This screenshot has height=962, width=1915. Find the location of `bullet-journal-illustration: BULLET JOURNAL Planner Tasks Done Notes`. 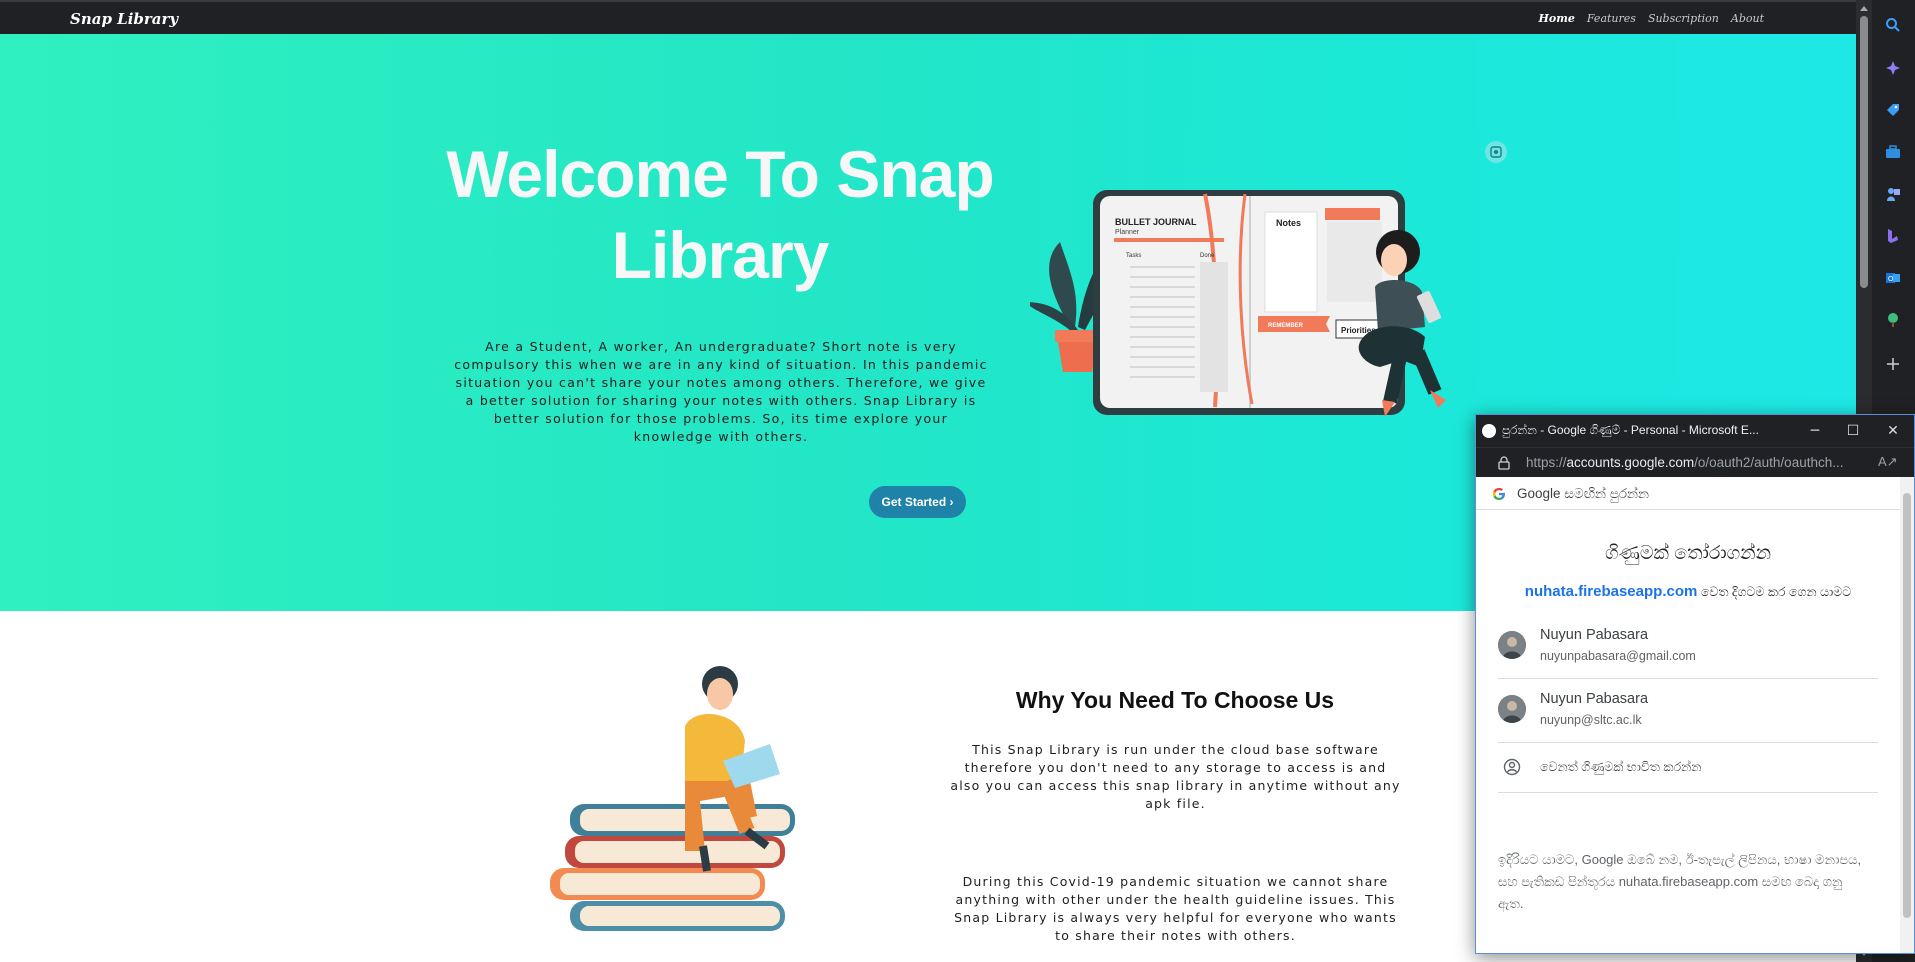

bullet-journal-illustration: BULLET JOURNAL Planner Tasks Done Notes is located at coordinates (1238, 303).